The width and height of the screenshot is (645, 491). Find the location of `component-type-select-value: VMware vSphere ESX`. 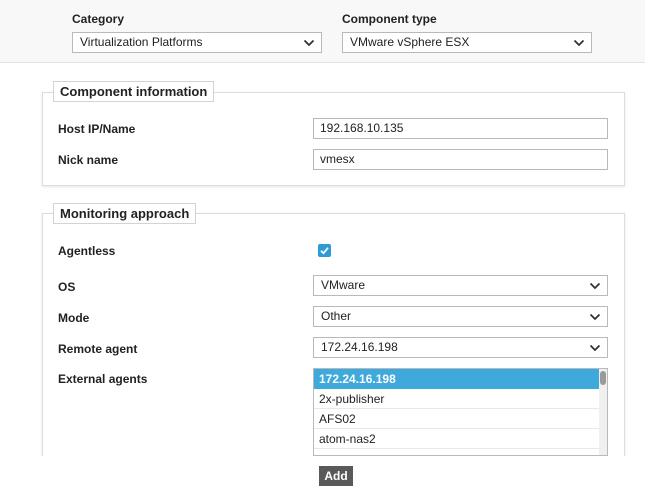

component-type-select-value: VMware vSphere ESX is located at coordinates (410, 42).